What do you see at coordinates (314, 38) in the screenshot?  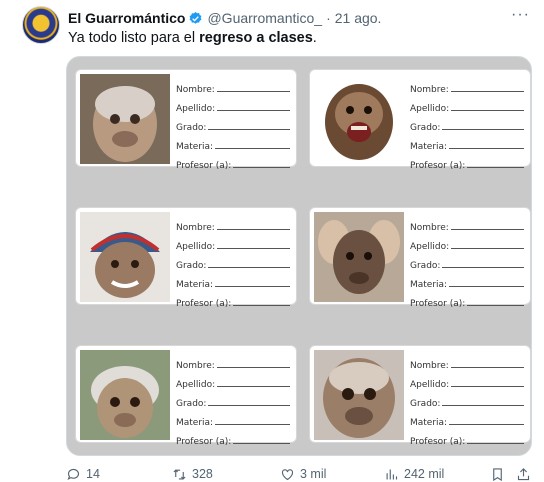 I see `tweet-text-suffix: .` at bounding box center [314, 38].